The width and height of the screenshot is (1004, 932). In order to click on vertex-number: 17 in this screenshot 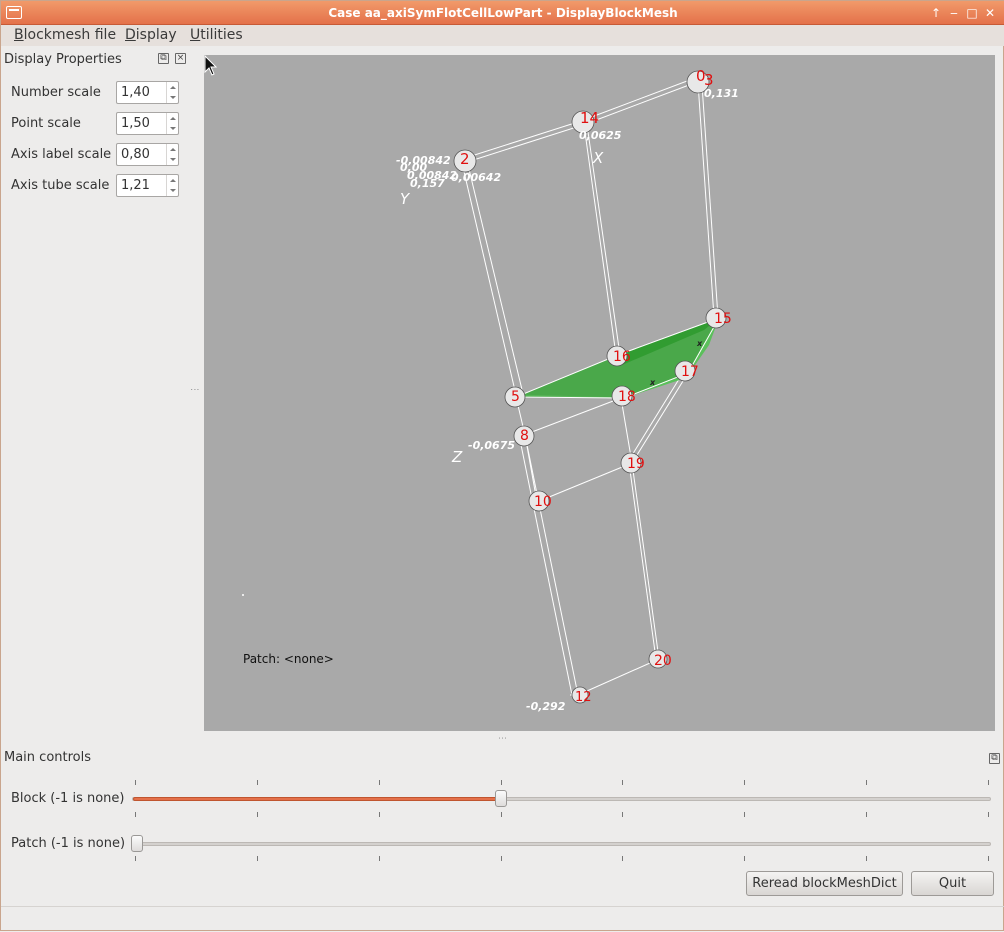, I will do `click(690, 372)`.